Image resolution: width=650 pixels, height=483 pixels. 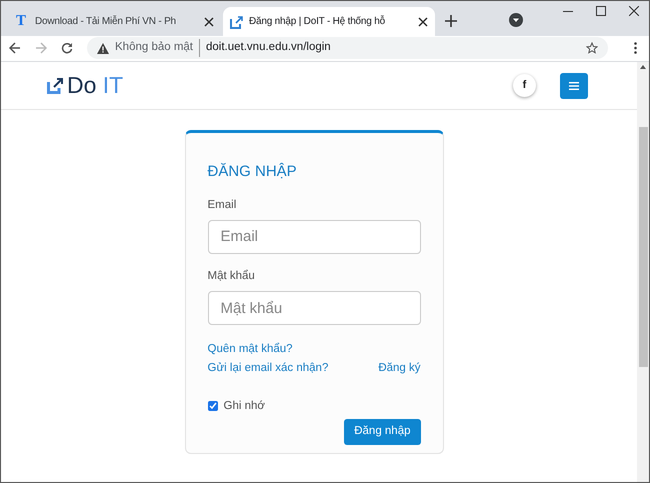 I want to click on back-icon, so click(x=15, y=48).